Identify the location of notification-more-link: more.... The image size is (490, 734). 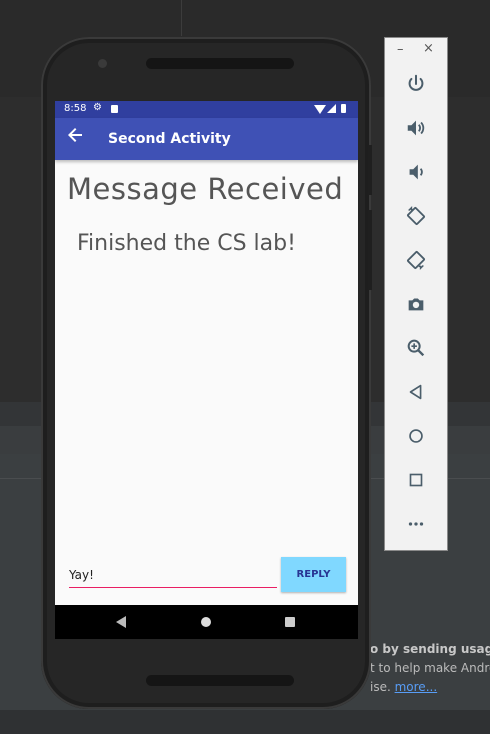
(416, 687).